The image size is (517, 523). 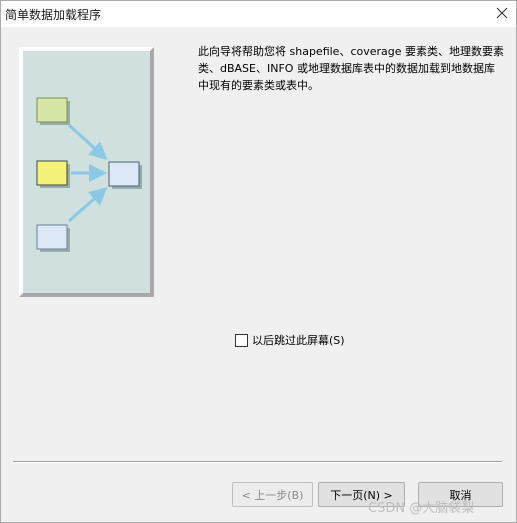 I want to click on wizard-illustration, so click(x=86, y=172).